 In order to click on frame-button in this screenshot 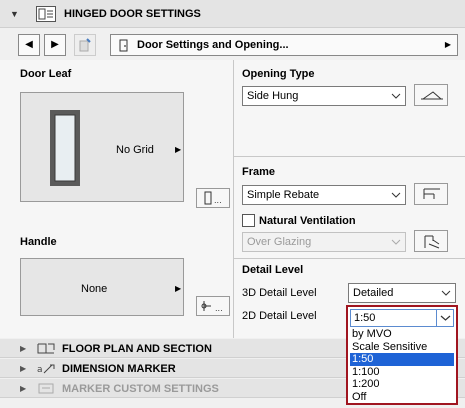, I will do `click(431, 194)`.